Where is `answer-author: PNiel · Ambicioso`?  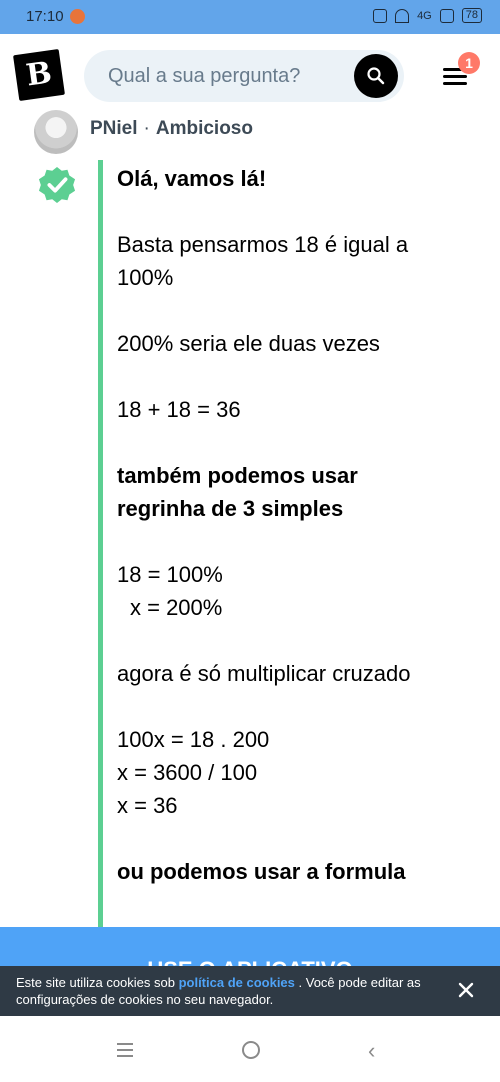
answer-author: PNiel · Ambicioso is located at coordinates (171, 129).